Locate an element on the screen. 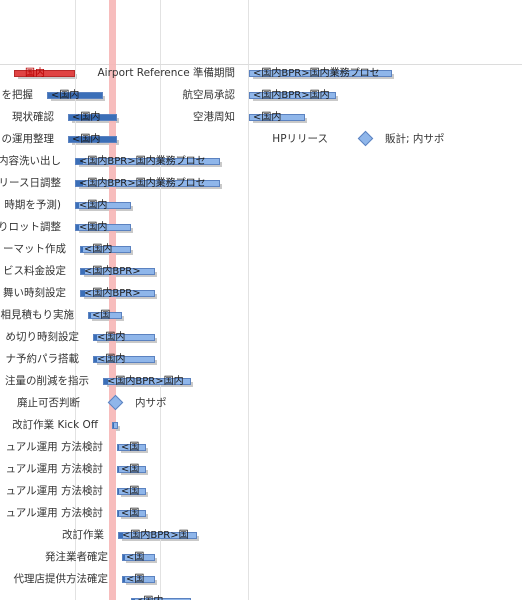  bar-label: <国内BPR>国 is located at coordinates (155, 535).